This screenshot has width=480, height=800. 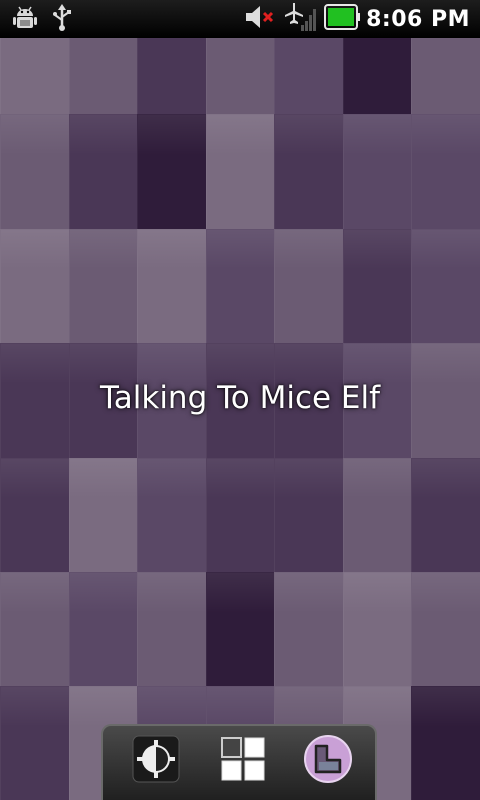 I want to click on airplane-mode-icon, so click(x=301, y=19).